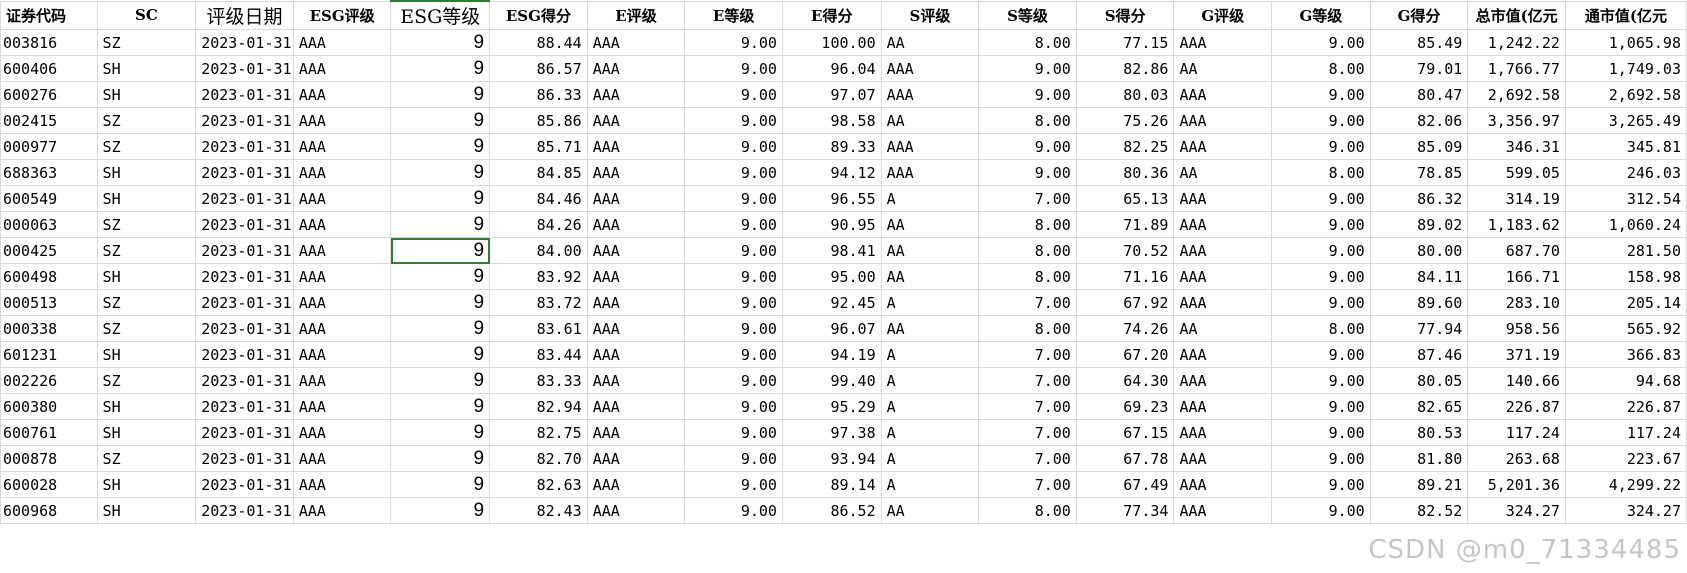  What do you see at coordinates (146, 15) in the screenshot?
I see `header-sc: SC` at bounding box center [146, 15].